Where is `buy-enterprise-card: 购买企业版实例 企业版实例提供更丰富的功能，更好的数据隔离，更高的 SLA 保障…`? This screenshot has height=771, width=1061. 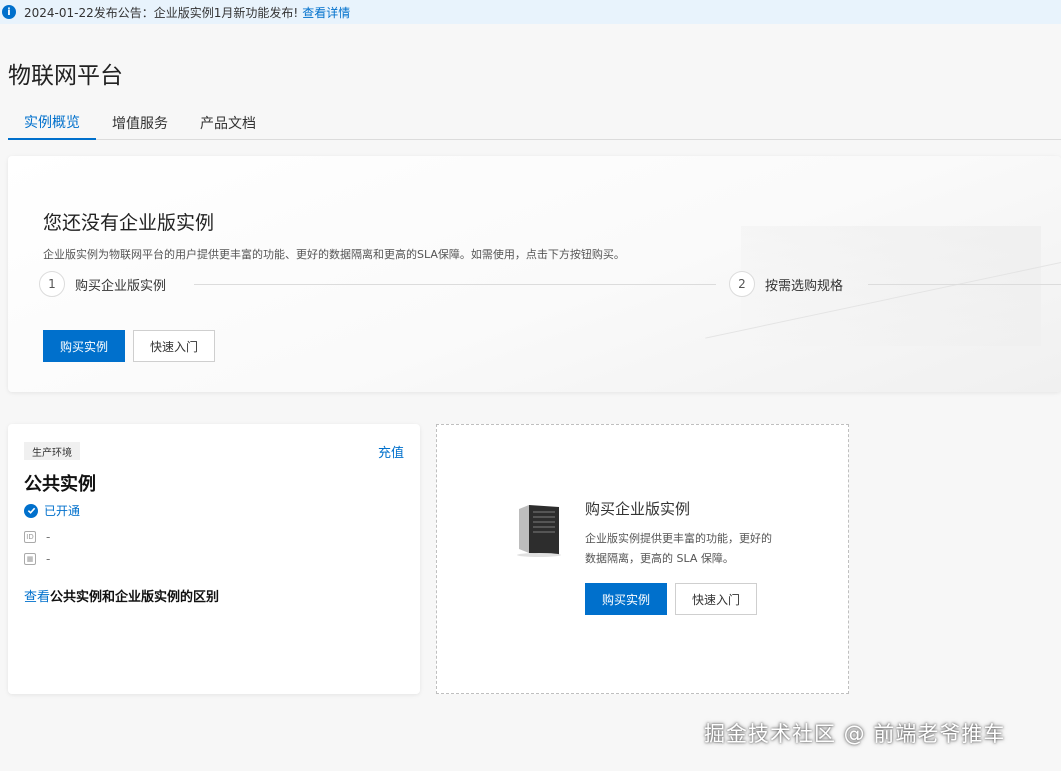
buy-enterprise-card: 购买企业版实例 企业版实例提供更丰富的功能，更好的数据隔离，更高的 SLA 保障… is located at coordinates (642, 559).